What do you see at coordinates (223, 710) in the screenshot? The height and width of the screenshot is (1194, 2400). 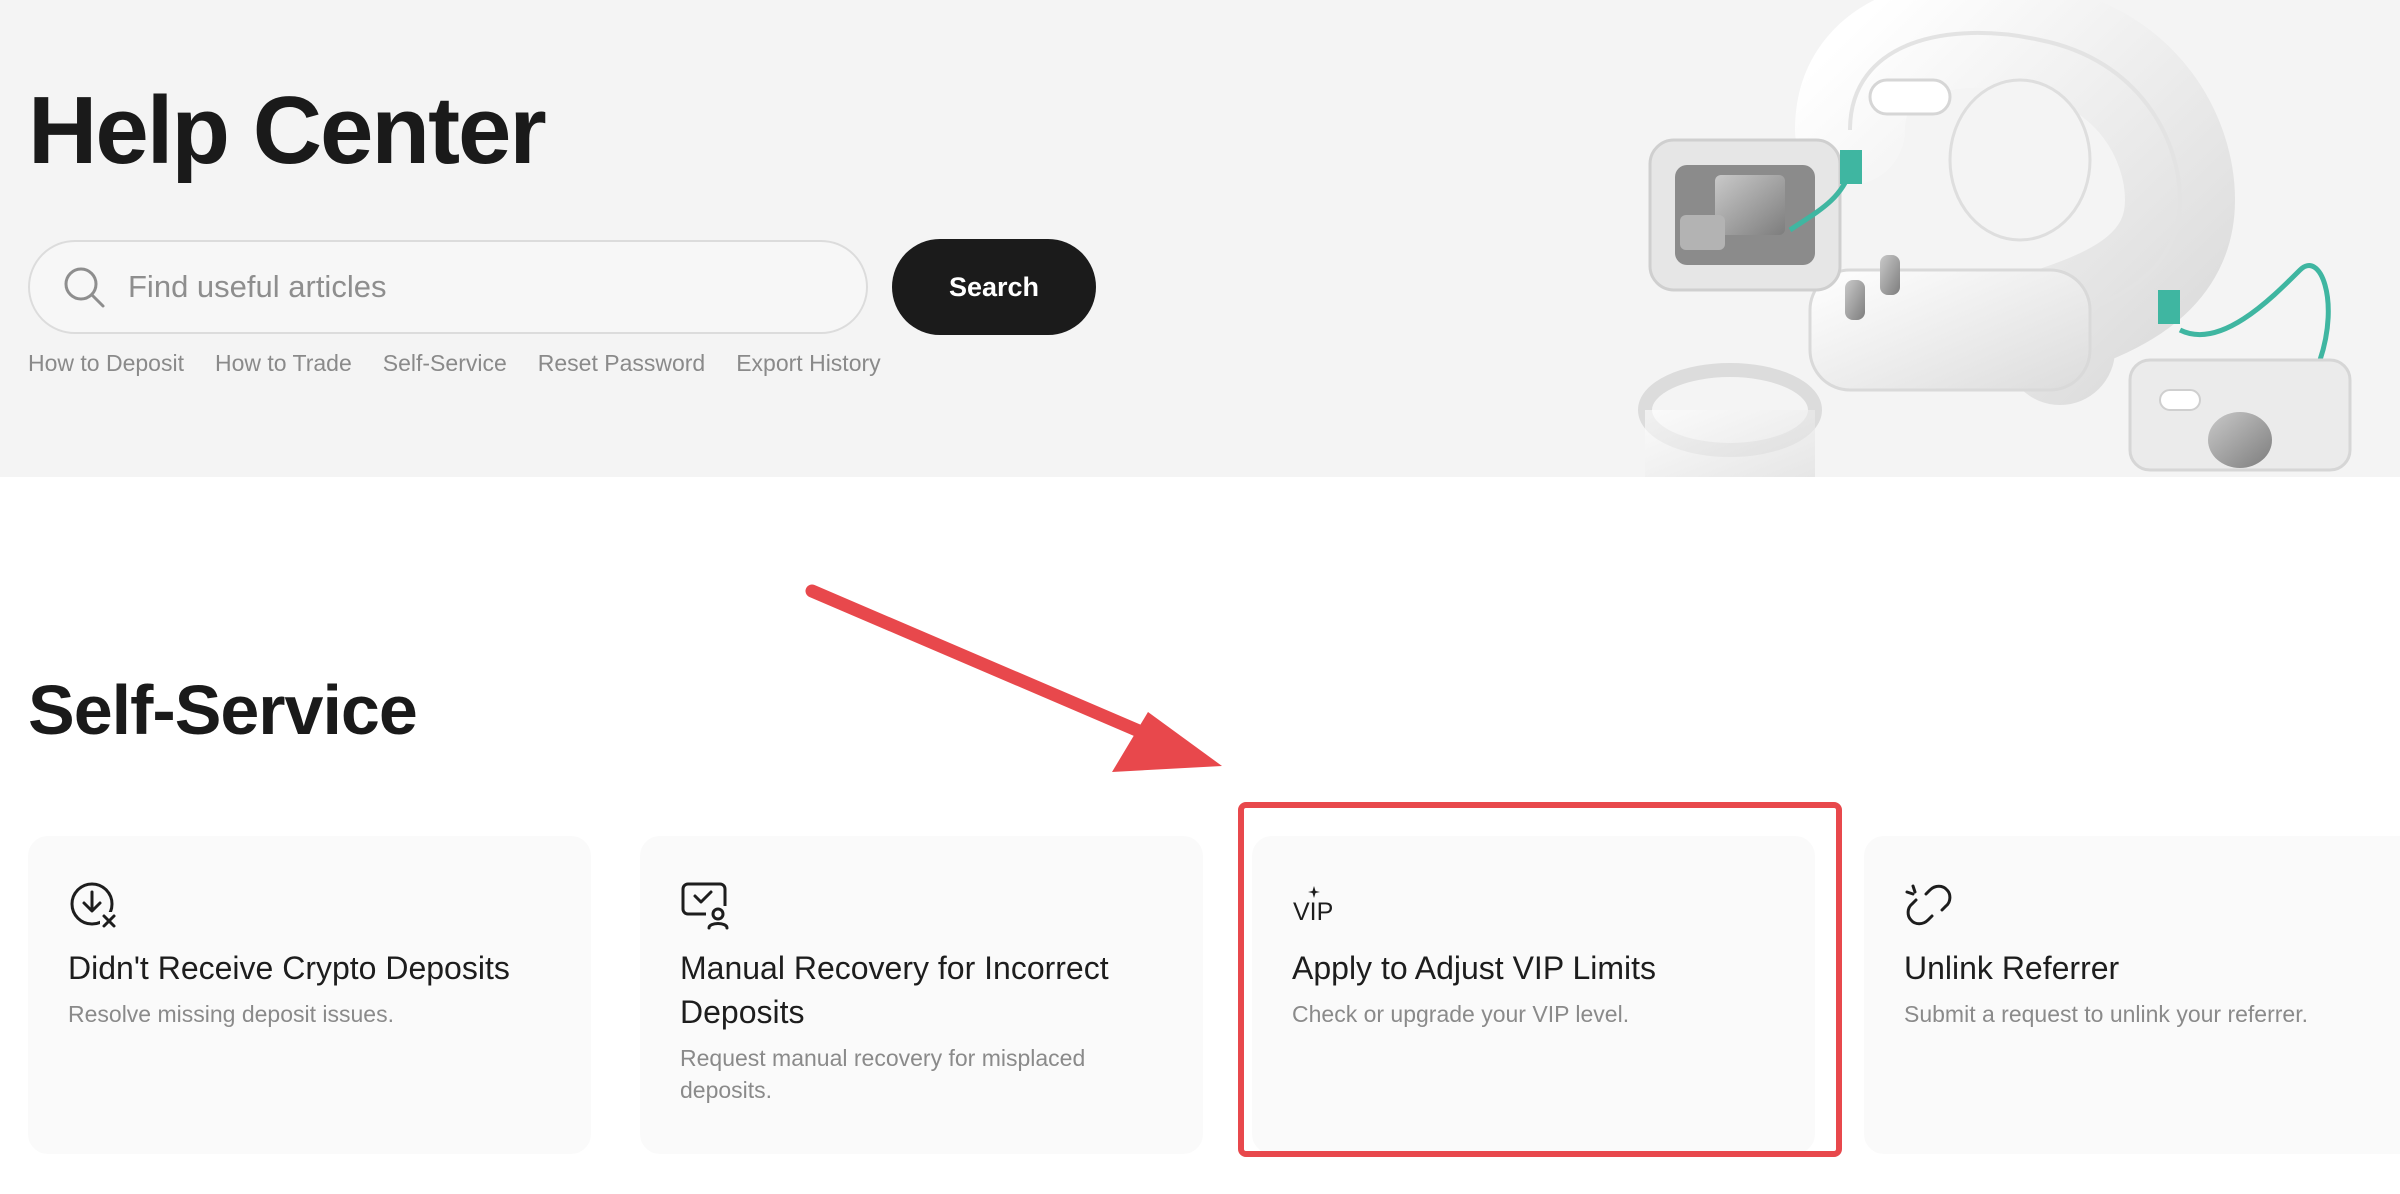 I see `self-service-heading: Self-Service` at bounding box center [223, 710].